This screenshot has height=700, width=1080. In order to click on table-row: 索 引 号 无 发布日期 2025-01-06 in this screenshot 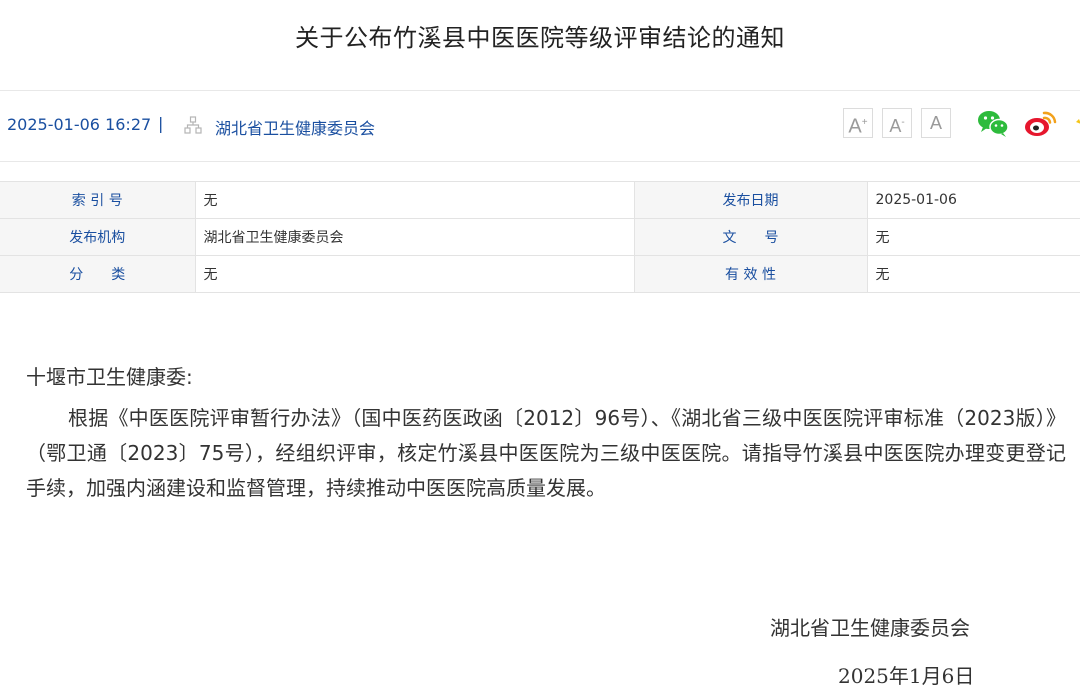, I will do `click(540, 200)`.